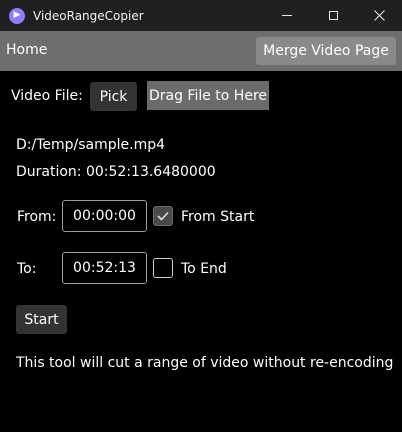 This screenshot has height=432, width=402. I want to click on minimize-button, so click(287, 15).